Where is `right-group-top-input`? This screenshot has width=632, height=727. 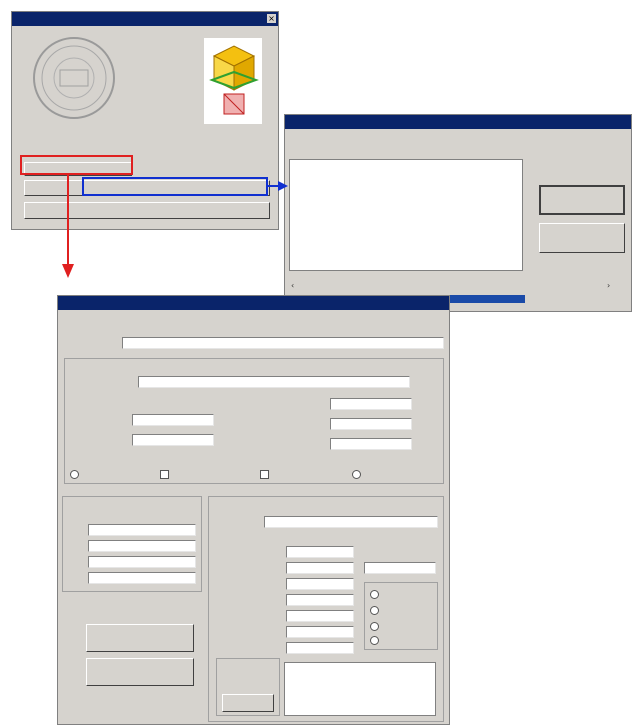 right-group-top-input is located at coordinates (351, 522).